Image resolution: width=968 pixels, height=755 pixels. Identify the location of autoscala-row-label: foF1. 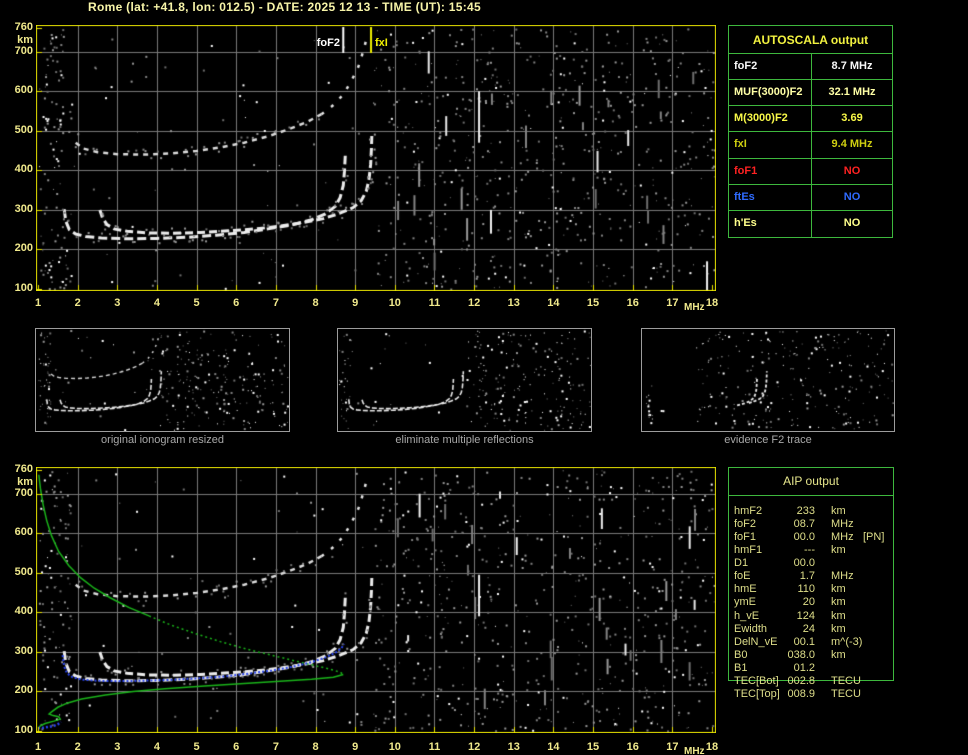
(770, 171).